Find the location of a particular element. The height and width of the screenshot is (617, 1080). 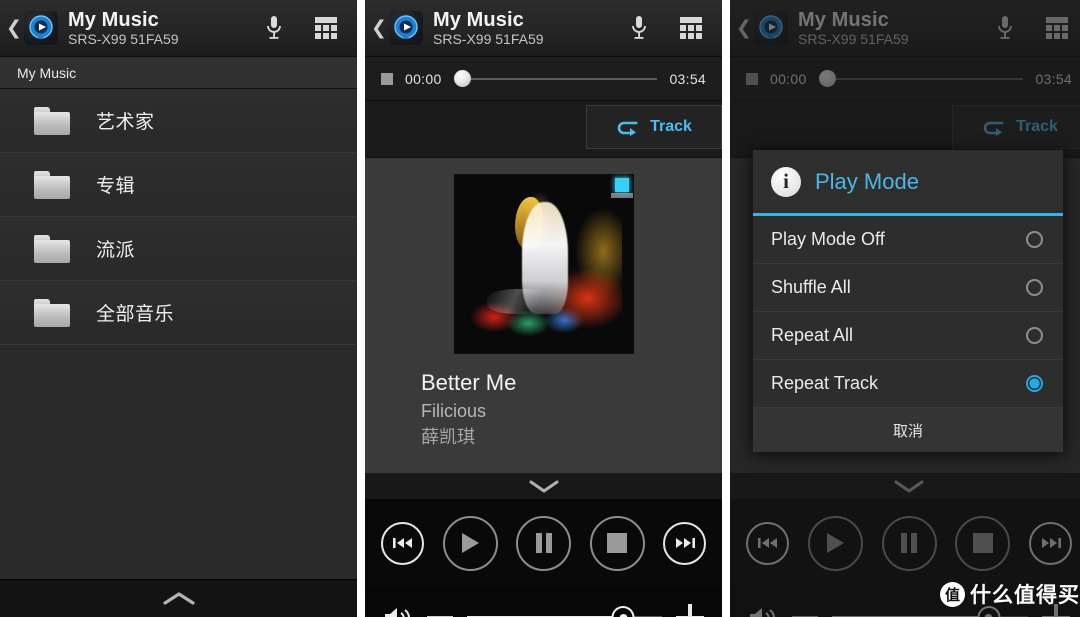

play-mode-button-label: Track is located at coordinates (1037, 126).